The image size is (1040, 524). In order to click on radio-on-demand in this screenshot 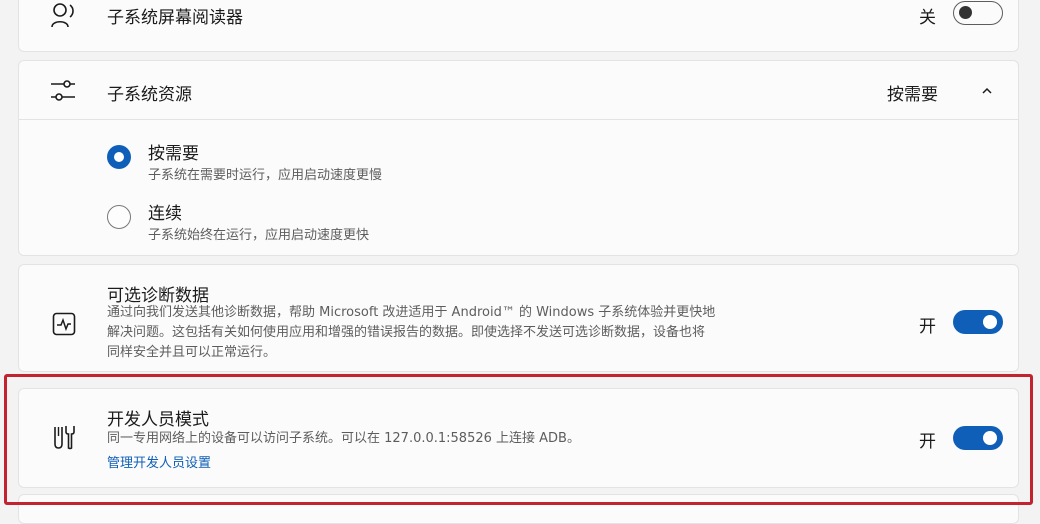, I will do `click(119, 157)`.